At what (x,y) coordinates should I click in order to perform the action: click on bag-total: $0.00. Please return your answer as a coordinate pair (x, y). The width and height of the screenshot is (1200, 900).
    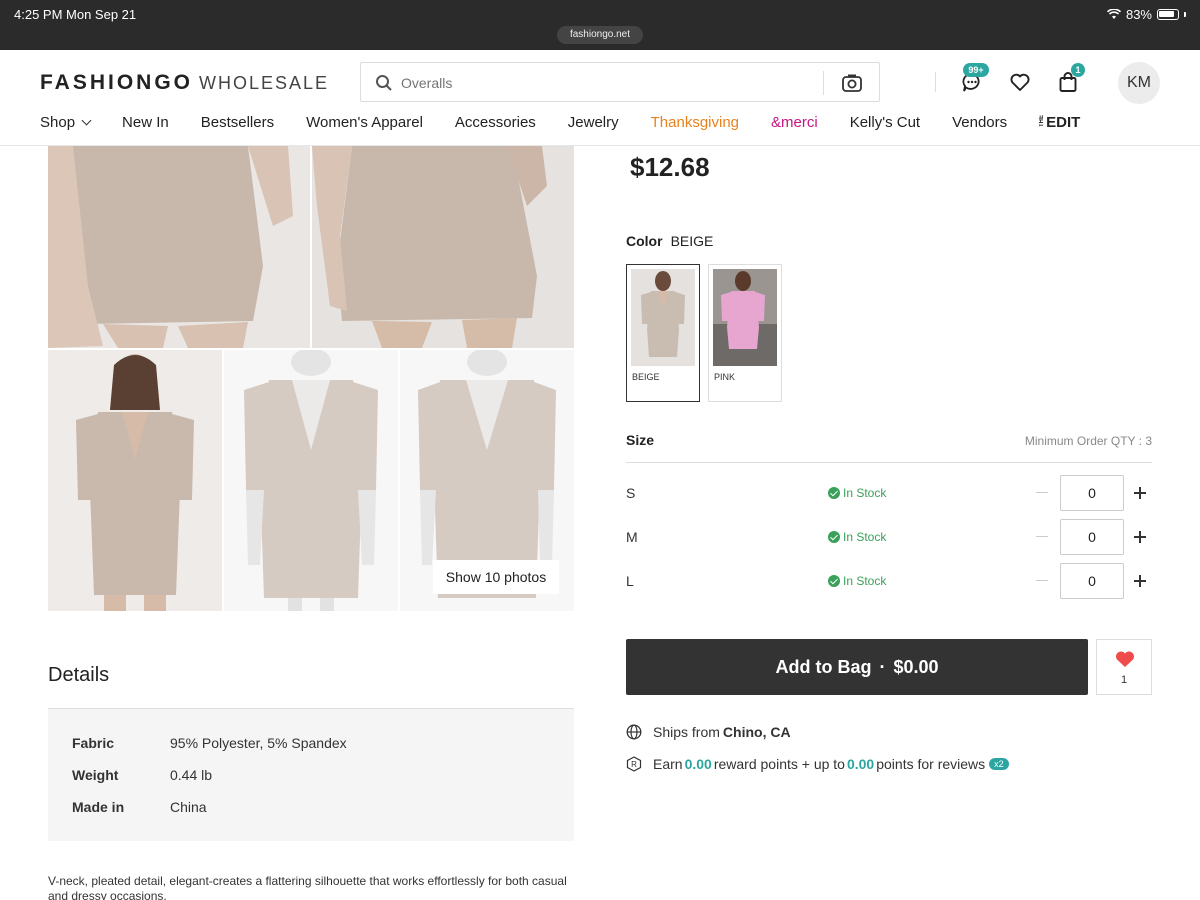
    Looking at the image, I should click on (916, 667).